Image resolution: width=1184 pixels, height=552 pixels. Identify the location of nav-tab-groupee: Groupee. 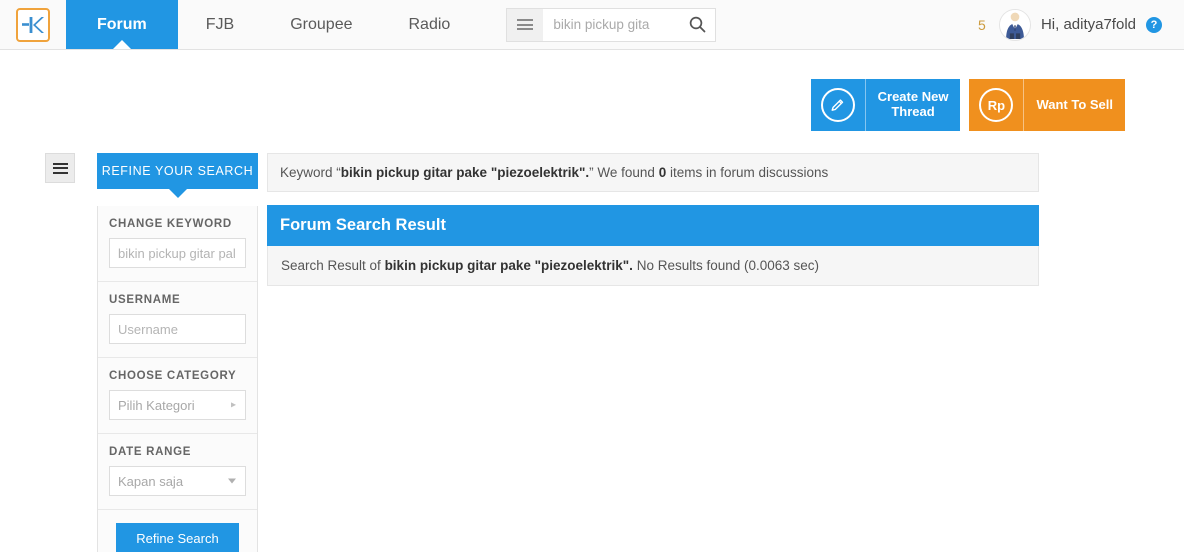
(321, 24).